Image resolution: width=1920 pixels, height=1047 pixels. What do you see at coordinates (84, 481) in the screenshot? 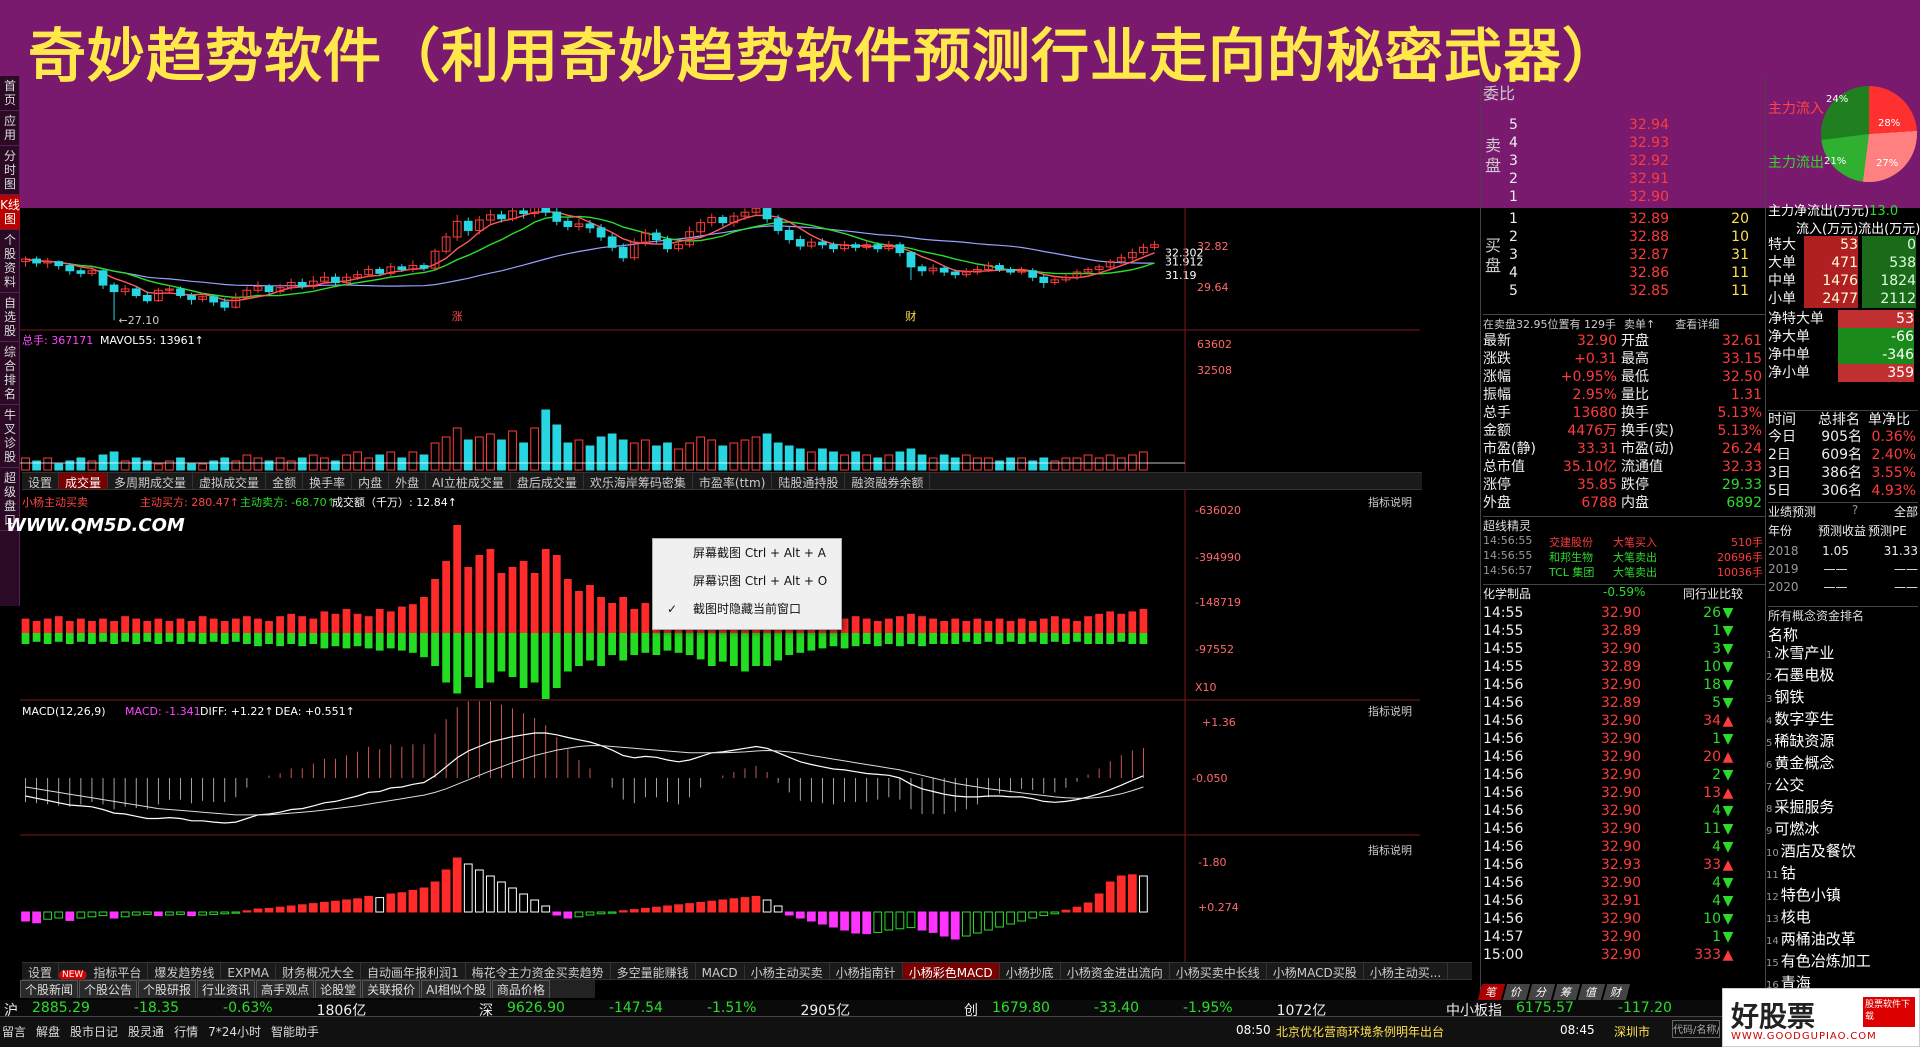
I see `volume-tab-1: 成交量` at bounding box center [84, 481].